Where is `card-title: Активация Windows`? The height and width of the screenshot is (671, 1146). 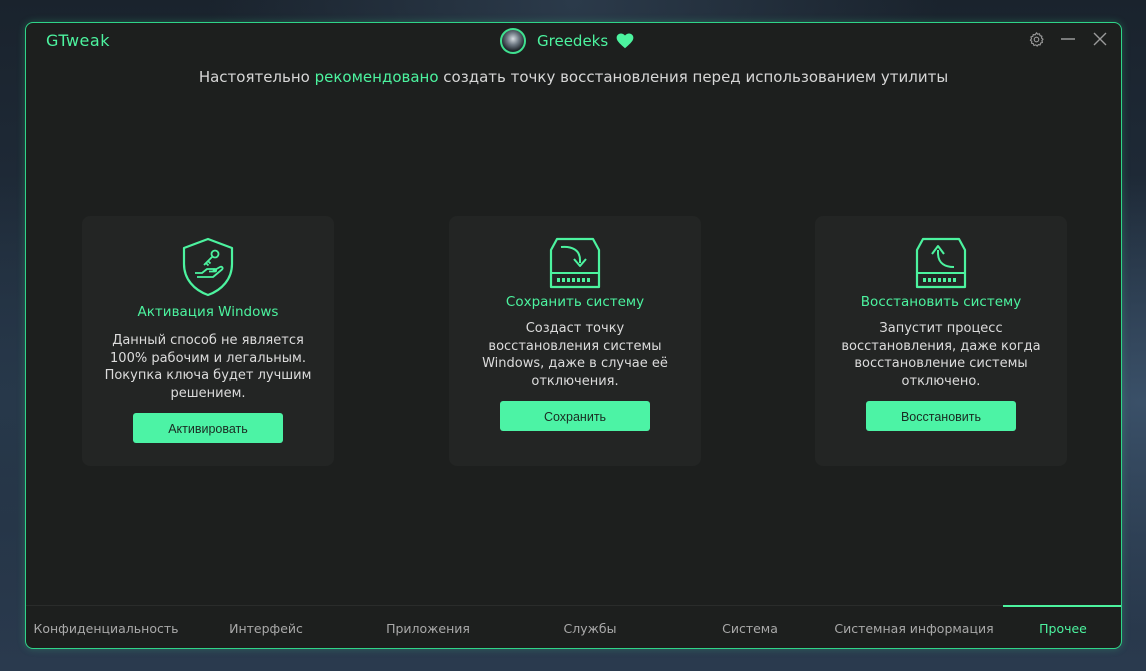 card-title: Активация Windows is located at coordinates (208, 312).